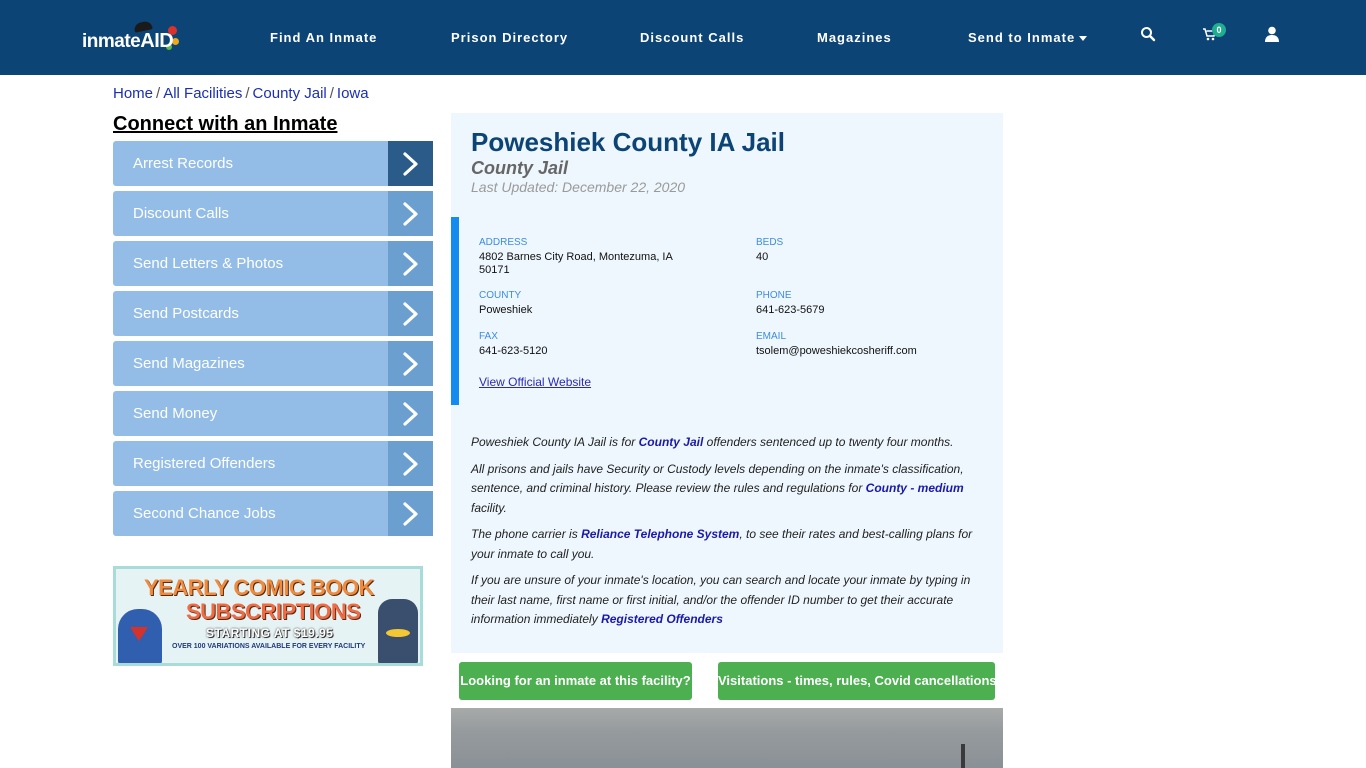 This screenshot has width=1366, height=768. What do you see at coordinates (963, 756) in the screenshot?
I see `radio-tower-icon` at bounding box center [963, 756].